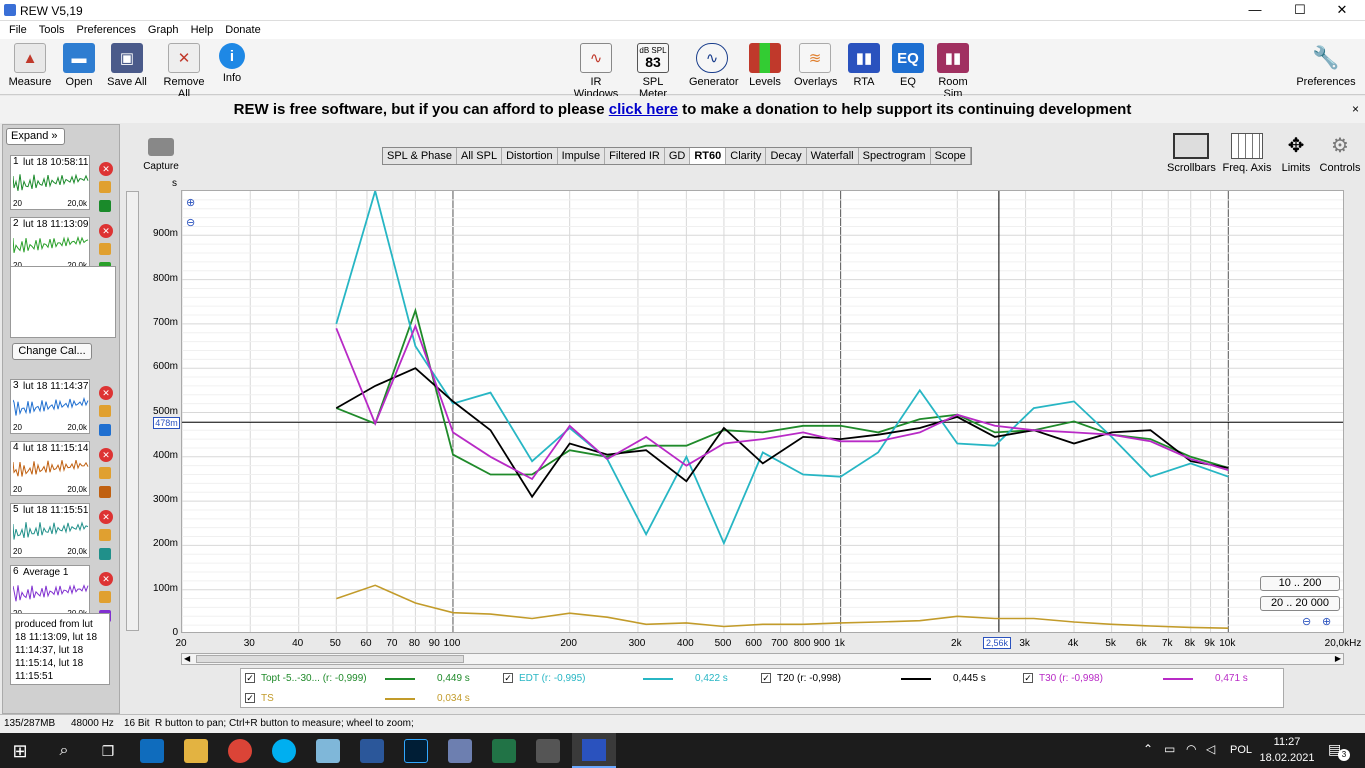 This screenshot has width=1365, height=768. I want to click on tab-gd: GD, so click(678, 156).